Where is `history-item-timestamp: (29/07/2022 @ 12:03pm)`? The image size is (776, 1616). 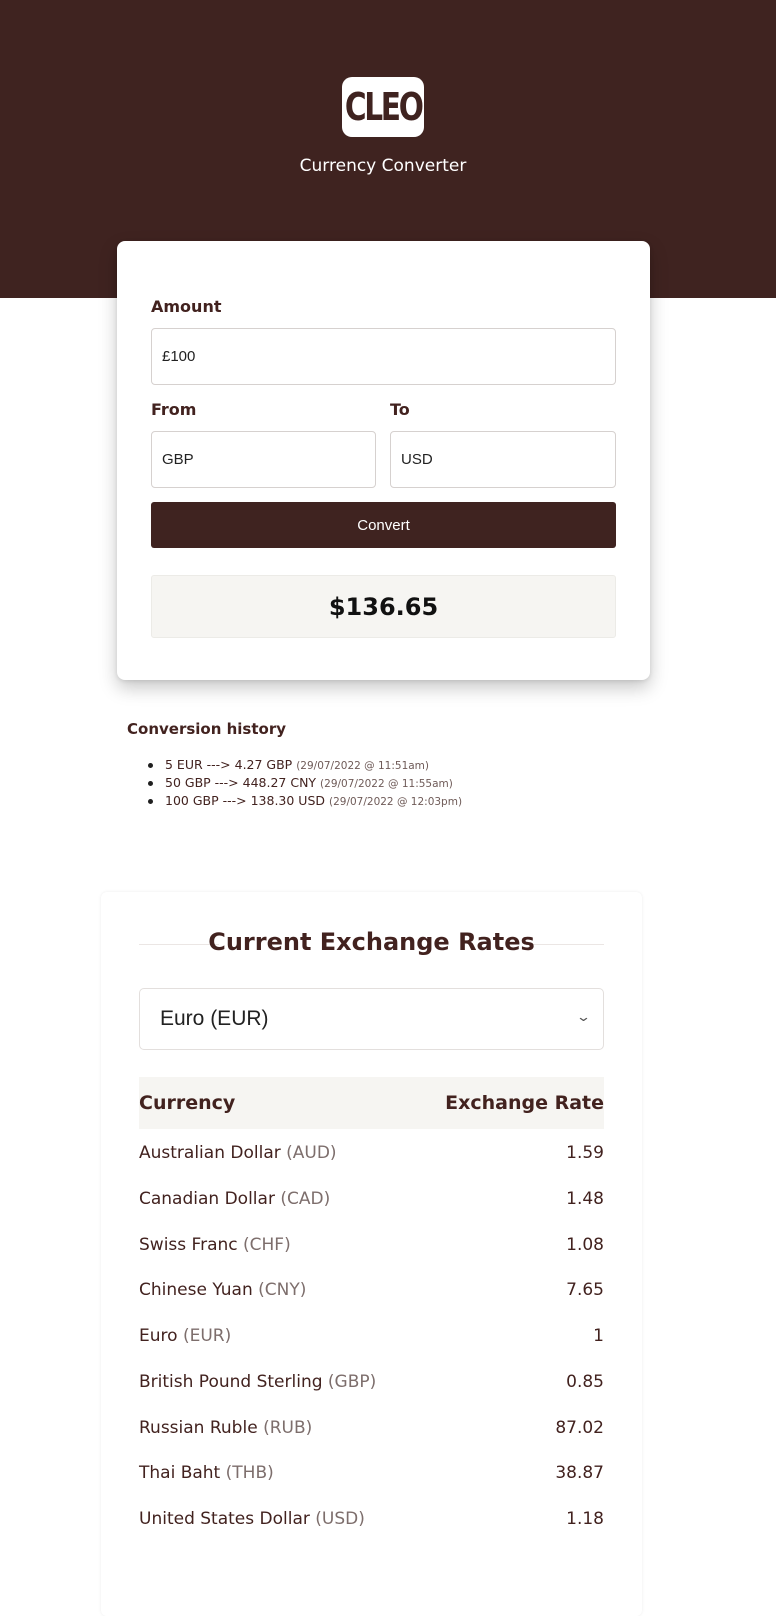 history-item-timestamp: (29/07/2022 @ 12:03pm) is located at coordinates (396, 802).